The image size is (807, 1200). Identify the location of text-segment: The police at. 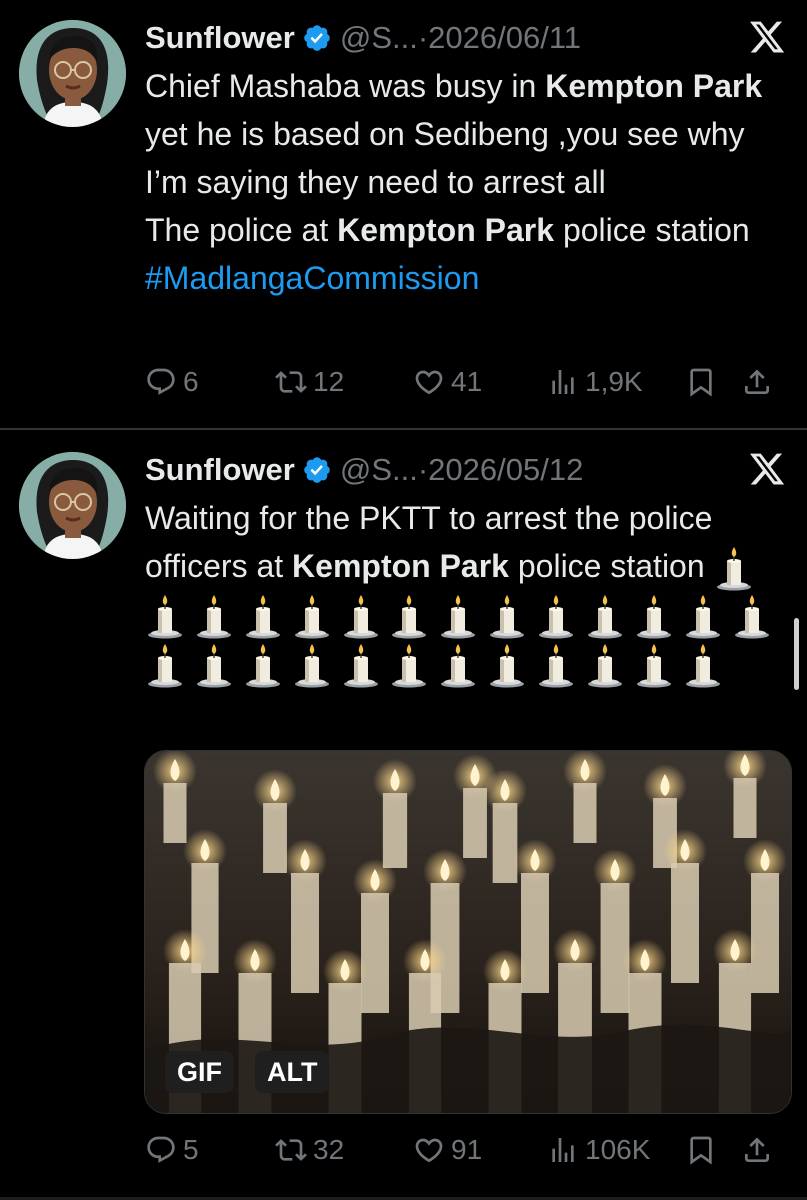
(241, 230).